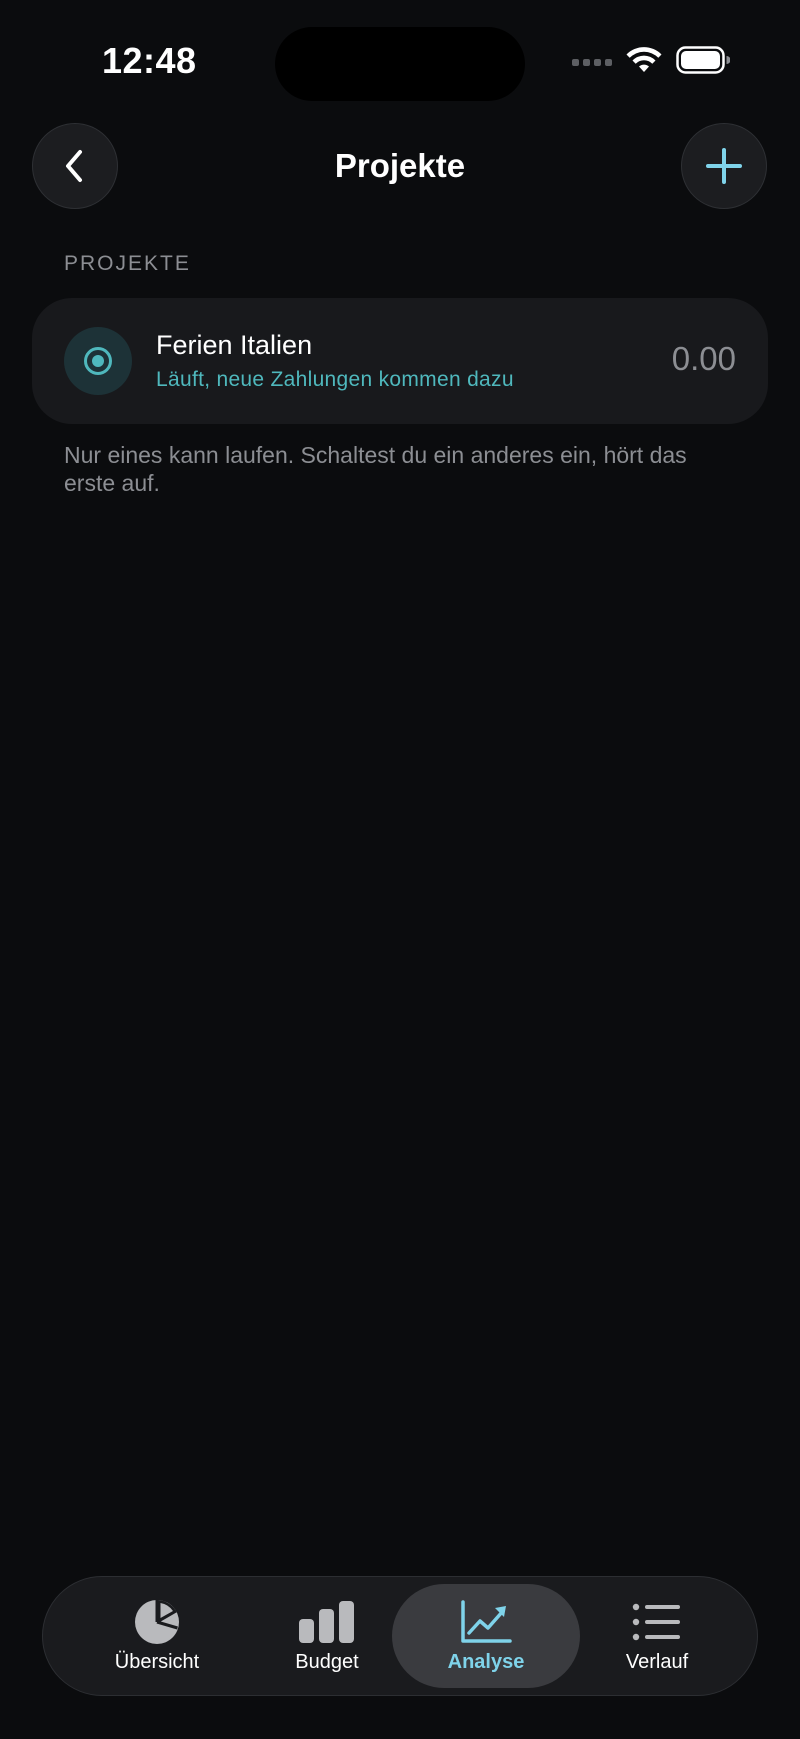  Describe the element at coordinates (335, 379) in the screenshot. I see `project-status: Läuft, neue Zahlungen kommen dazu` at that location.